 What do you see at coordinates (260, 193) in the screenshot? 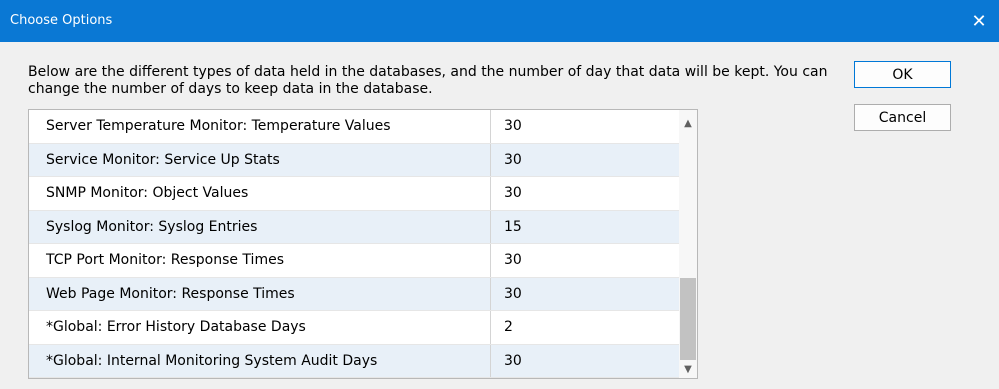
I see `data-type-cell: SNMP Monitor: Object Values` at bounding box center [260, 193].